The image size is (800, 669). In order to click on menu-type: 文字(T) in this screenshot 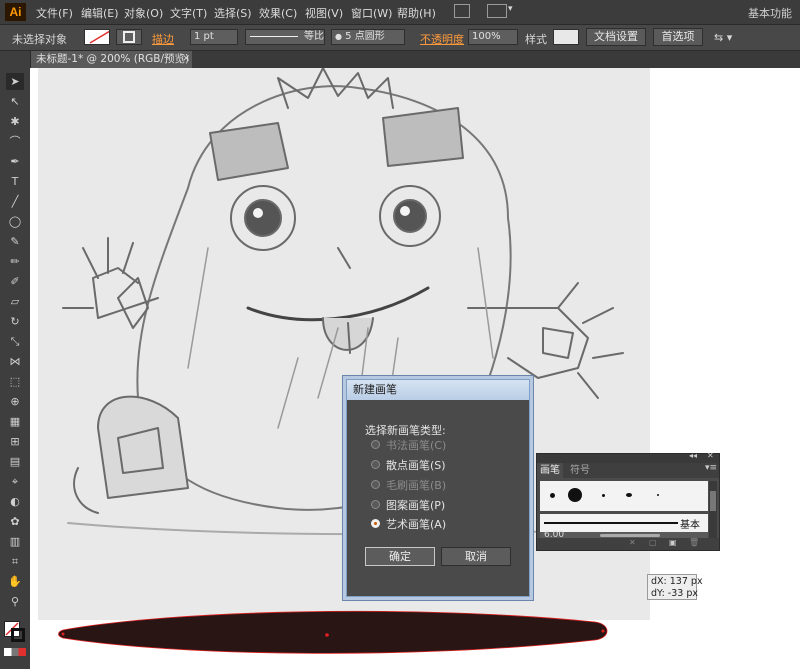, I will do `click(188, 13)`.